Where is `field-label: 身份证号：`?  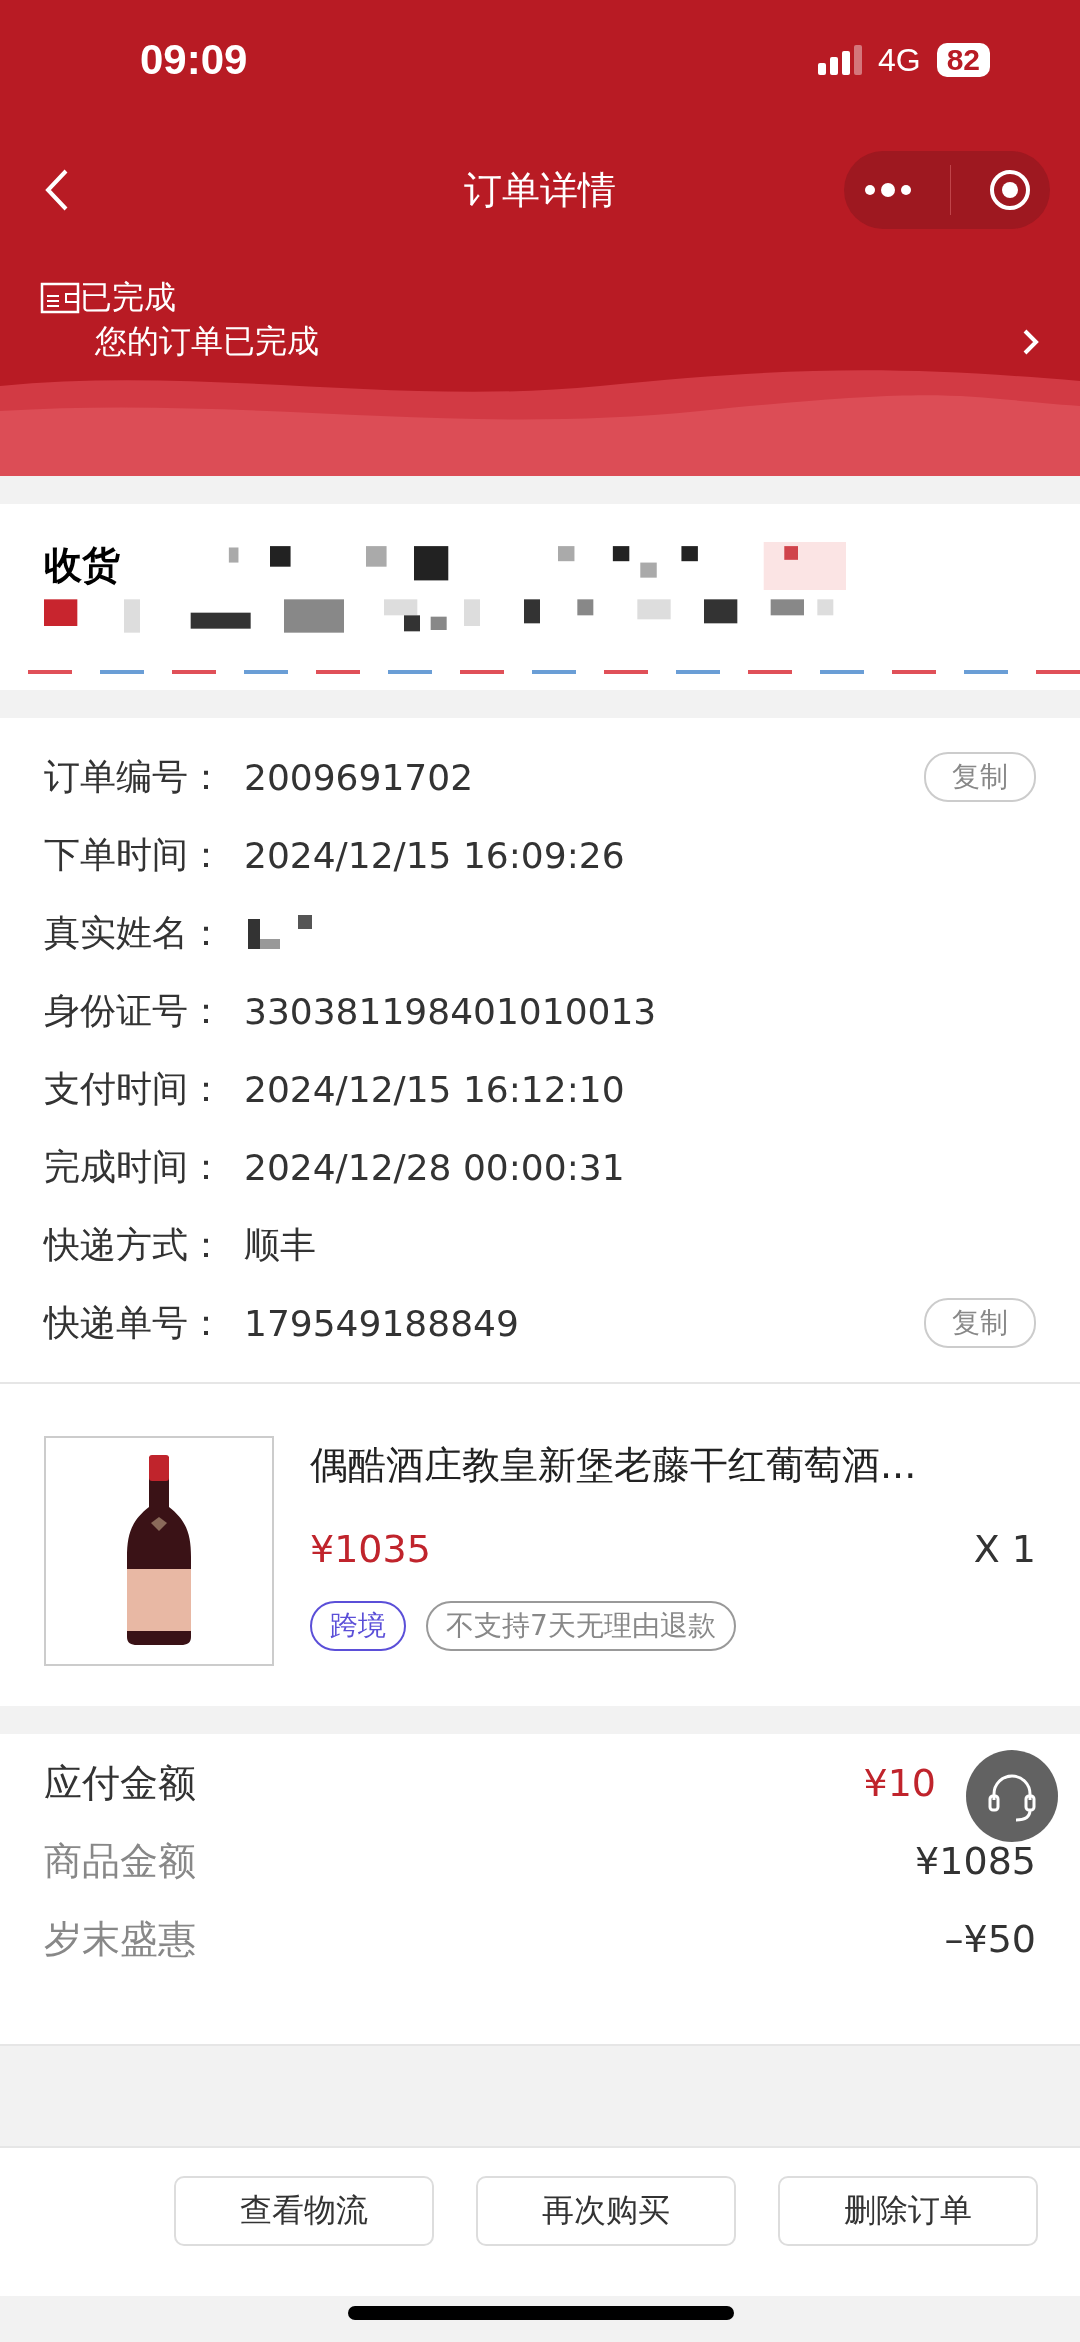 field-label: 身份证号： is located at coordinates (134, 1010).